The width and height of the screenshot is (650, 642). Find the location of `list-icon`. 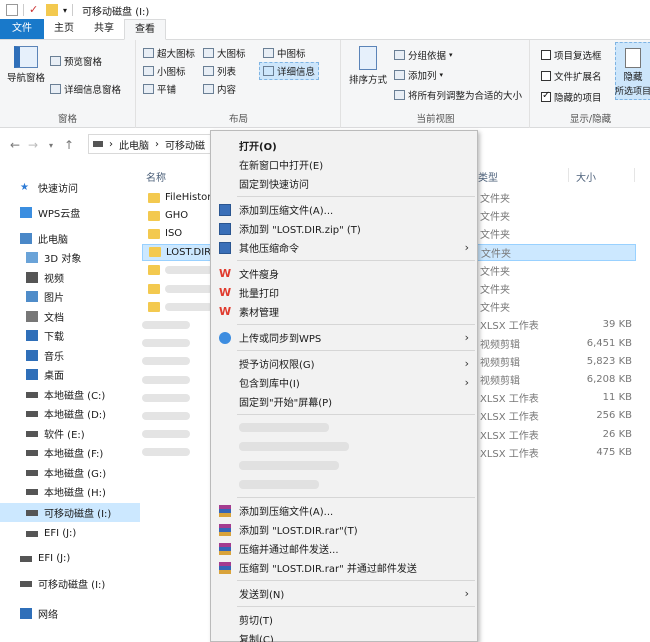

list-icon is located at coordinates (208, 71).